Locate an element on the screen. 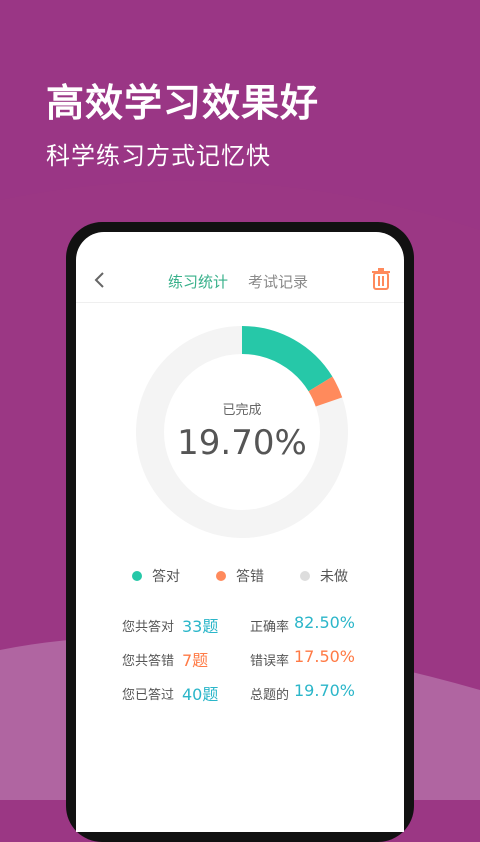  legend-label: 未做 is located at coordinates (334, 577).